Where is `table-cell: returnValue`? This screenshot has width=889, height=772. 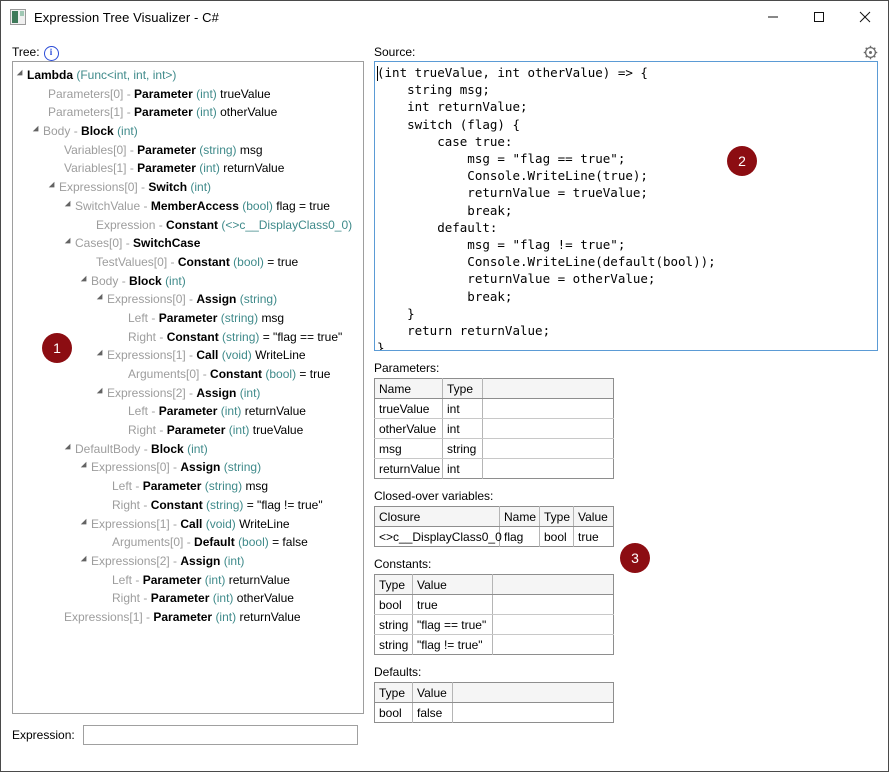 table-cell: returnValue is located at coordinates (408, 468).